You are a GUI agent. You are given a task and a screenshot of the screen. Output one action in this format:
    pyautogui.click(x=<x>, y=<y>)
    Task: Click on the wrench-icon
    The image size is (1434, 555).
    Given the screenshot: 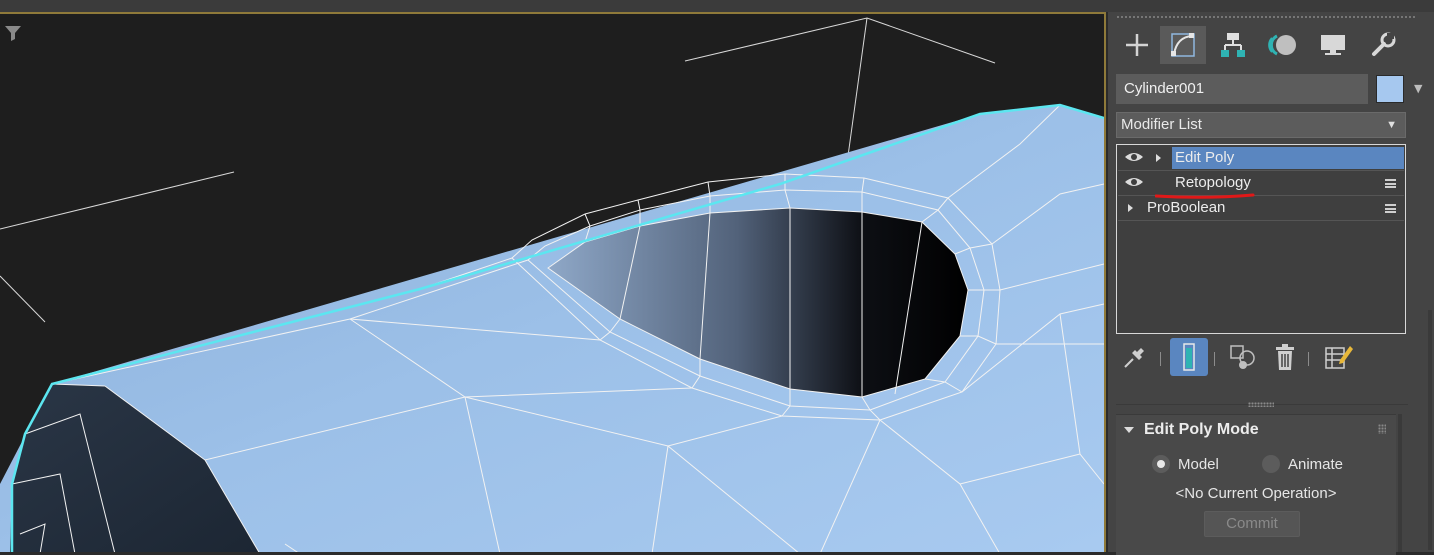 What is the action you would take?
    pyautogui.click(x=1384, y=44)
    